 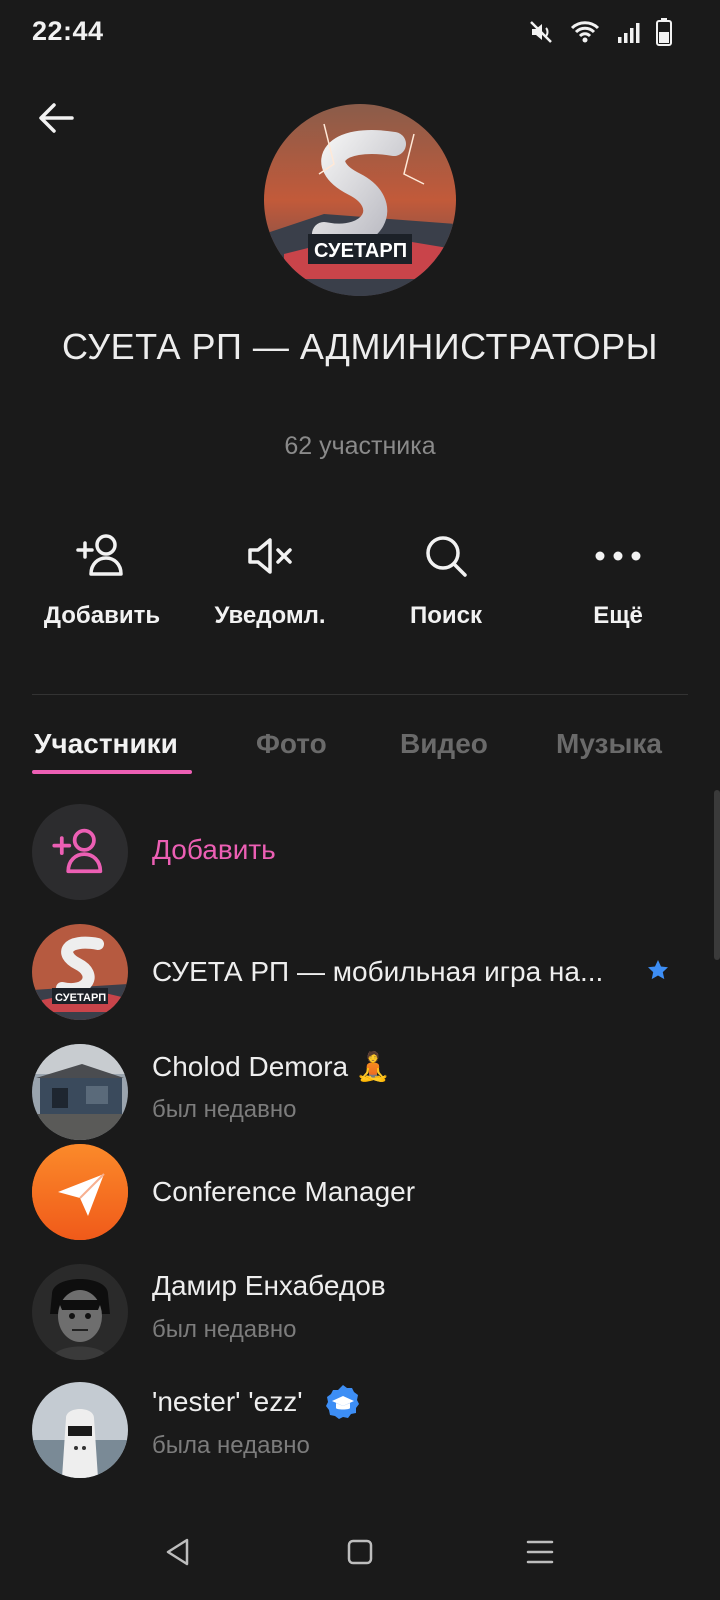 I want to click on tab-members: Участники, so click(x=106, y=744).